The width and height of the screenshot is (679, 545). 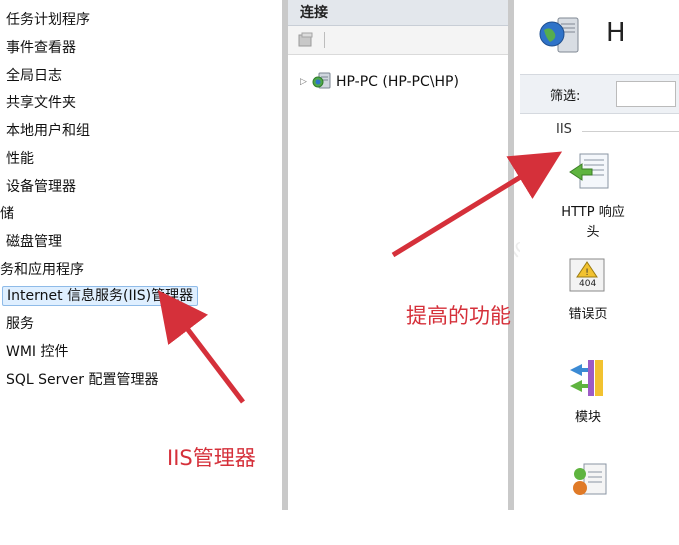 I want to click on arrow-to-iis-manager, so click(x=201, y=347).